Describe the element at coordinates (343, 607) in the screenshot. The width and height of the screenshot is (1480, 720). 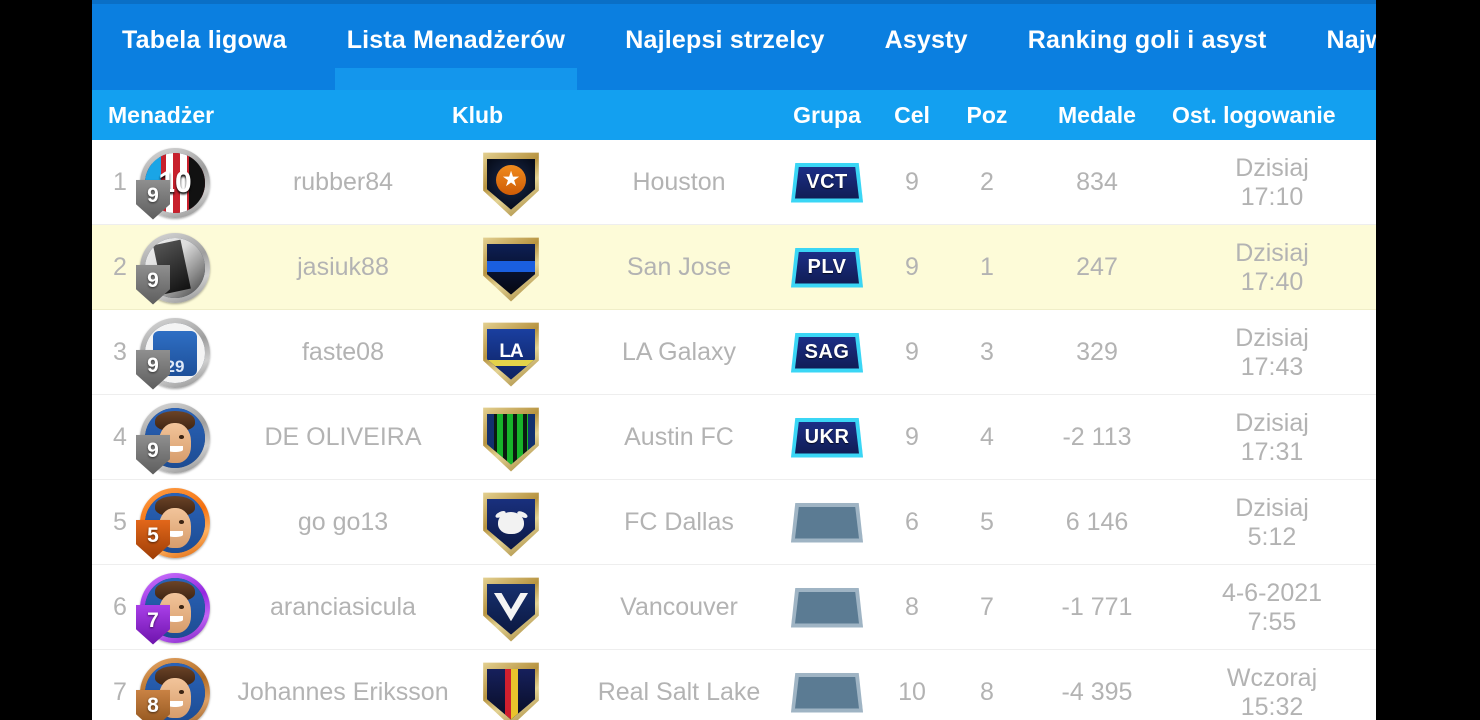
I see `manager-name: aranciasicula` at that location.